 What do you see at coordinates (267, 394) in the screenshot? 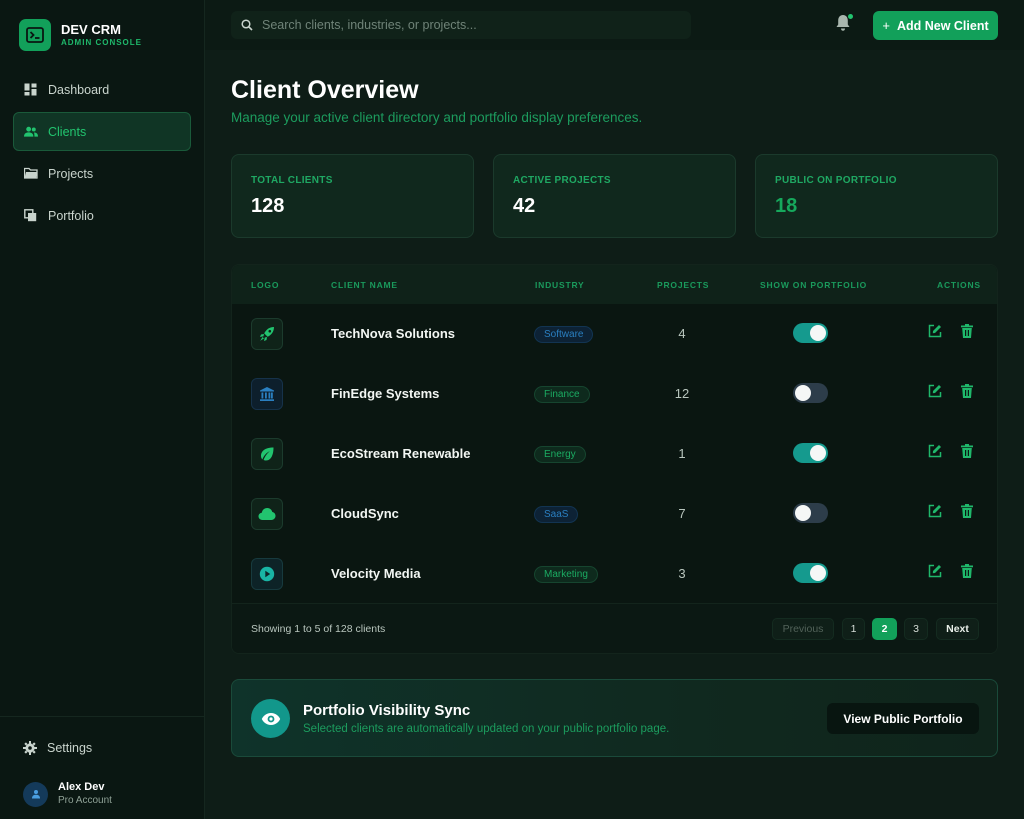
I see `bank-icon` at bounding box center [267, 394].